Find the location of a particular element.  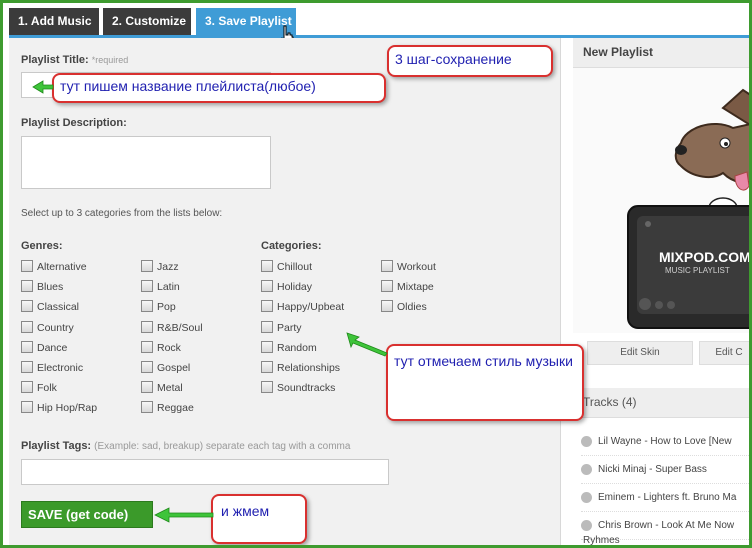

track-title: Nicki Minaj - Super Bass is located at coordinates (652, 469).